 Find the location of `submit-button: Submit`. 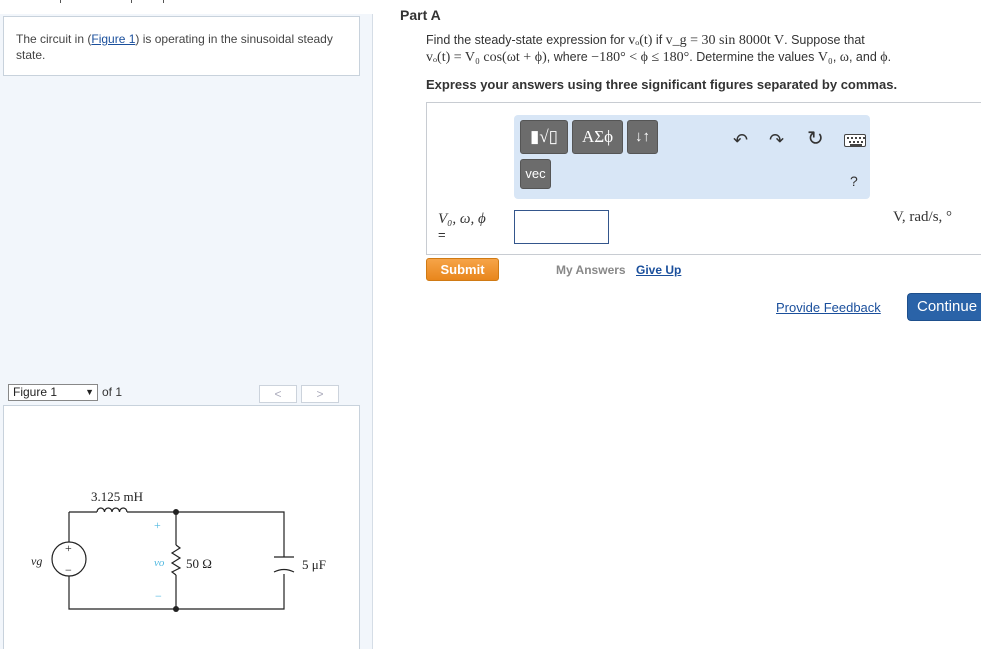

submit-button: Submit is located at coordinates (462, 269).